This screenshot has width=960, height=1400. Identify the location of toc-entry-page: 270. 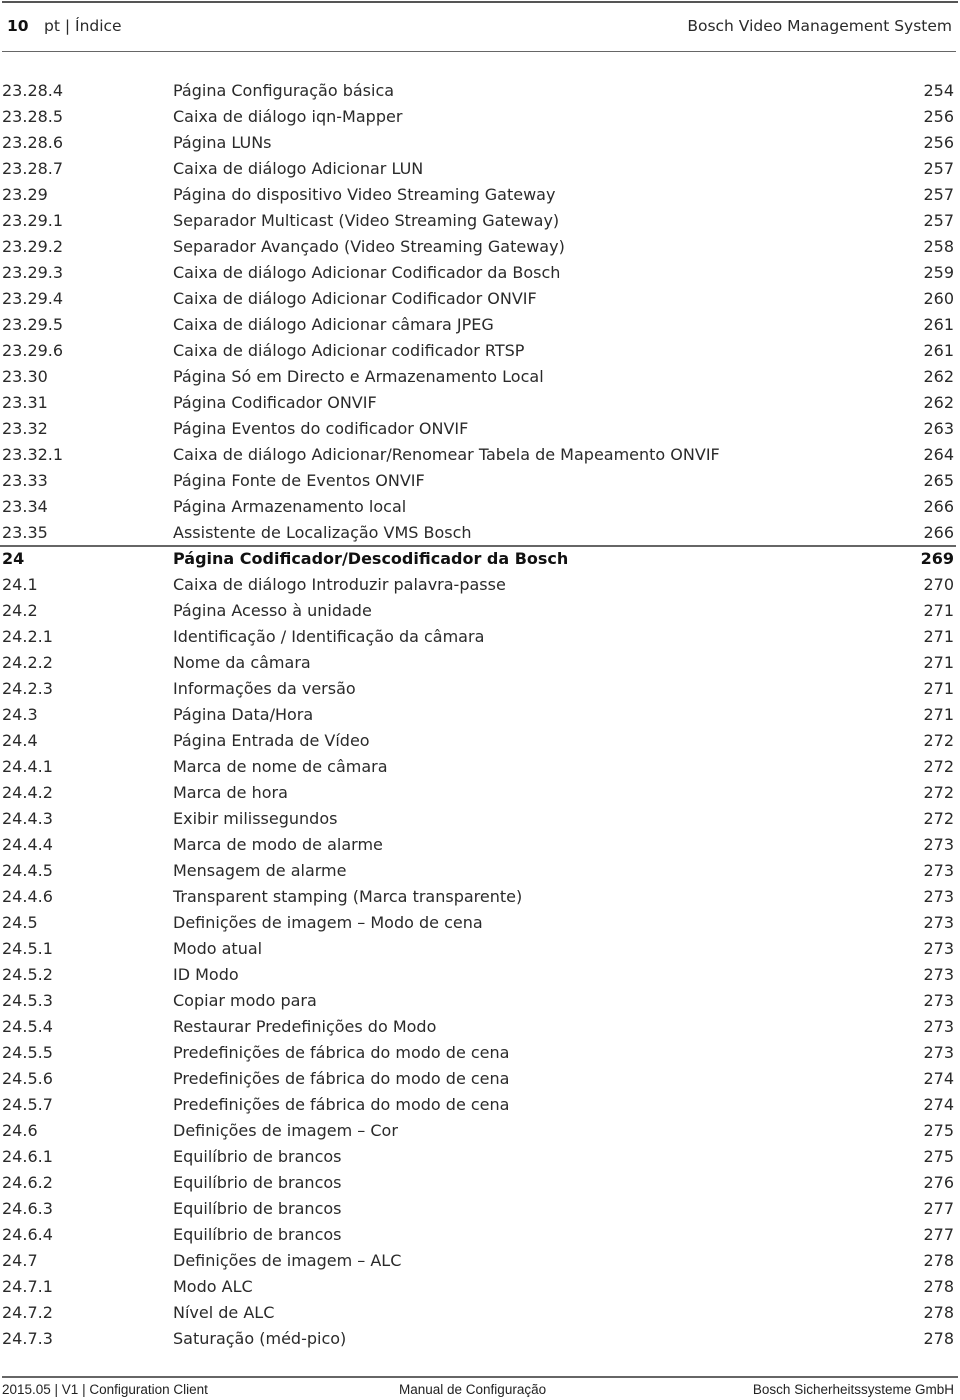
(938, 585).